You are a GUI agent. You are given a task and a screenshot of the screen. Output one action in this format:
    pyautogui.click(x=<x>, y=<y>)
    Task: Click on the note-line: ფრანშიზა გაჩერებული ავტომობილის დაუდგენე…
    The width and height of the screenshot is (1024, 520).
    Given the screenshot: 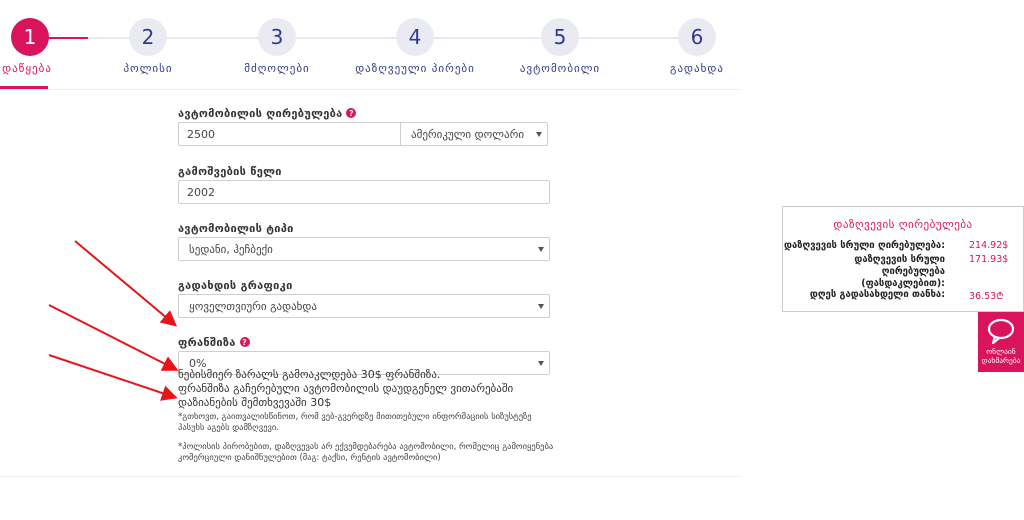 What is the action you would take?
    pyautogui.click(x=346, y=395)
    